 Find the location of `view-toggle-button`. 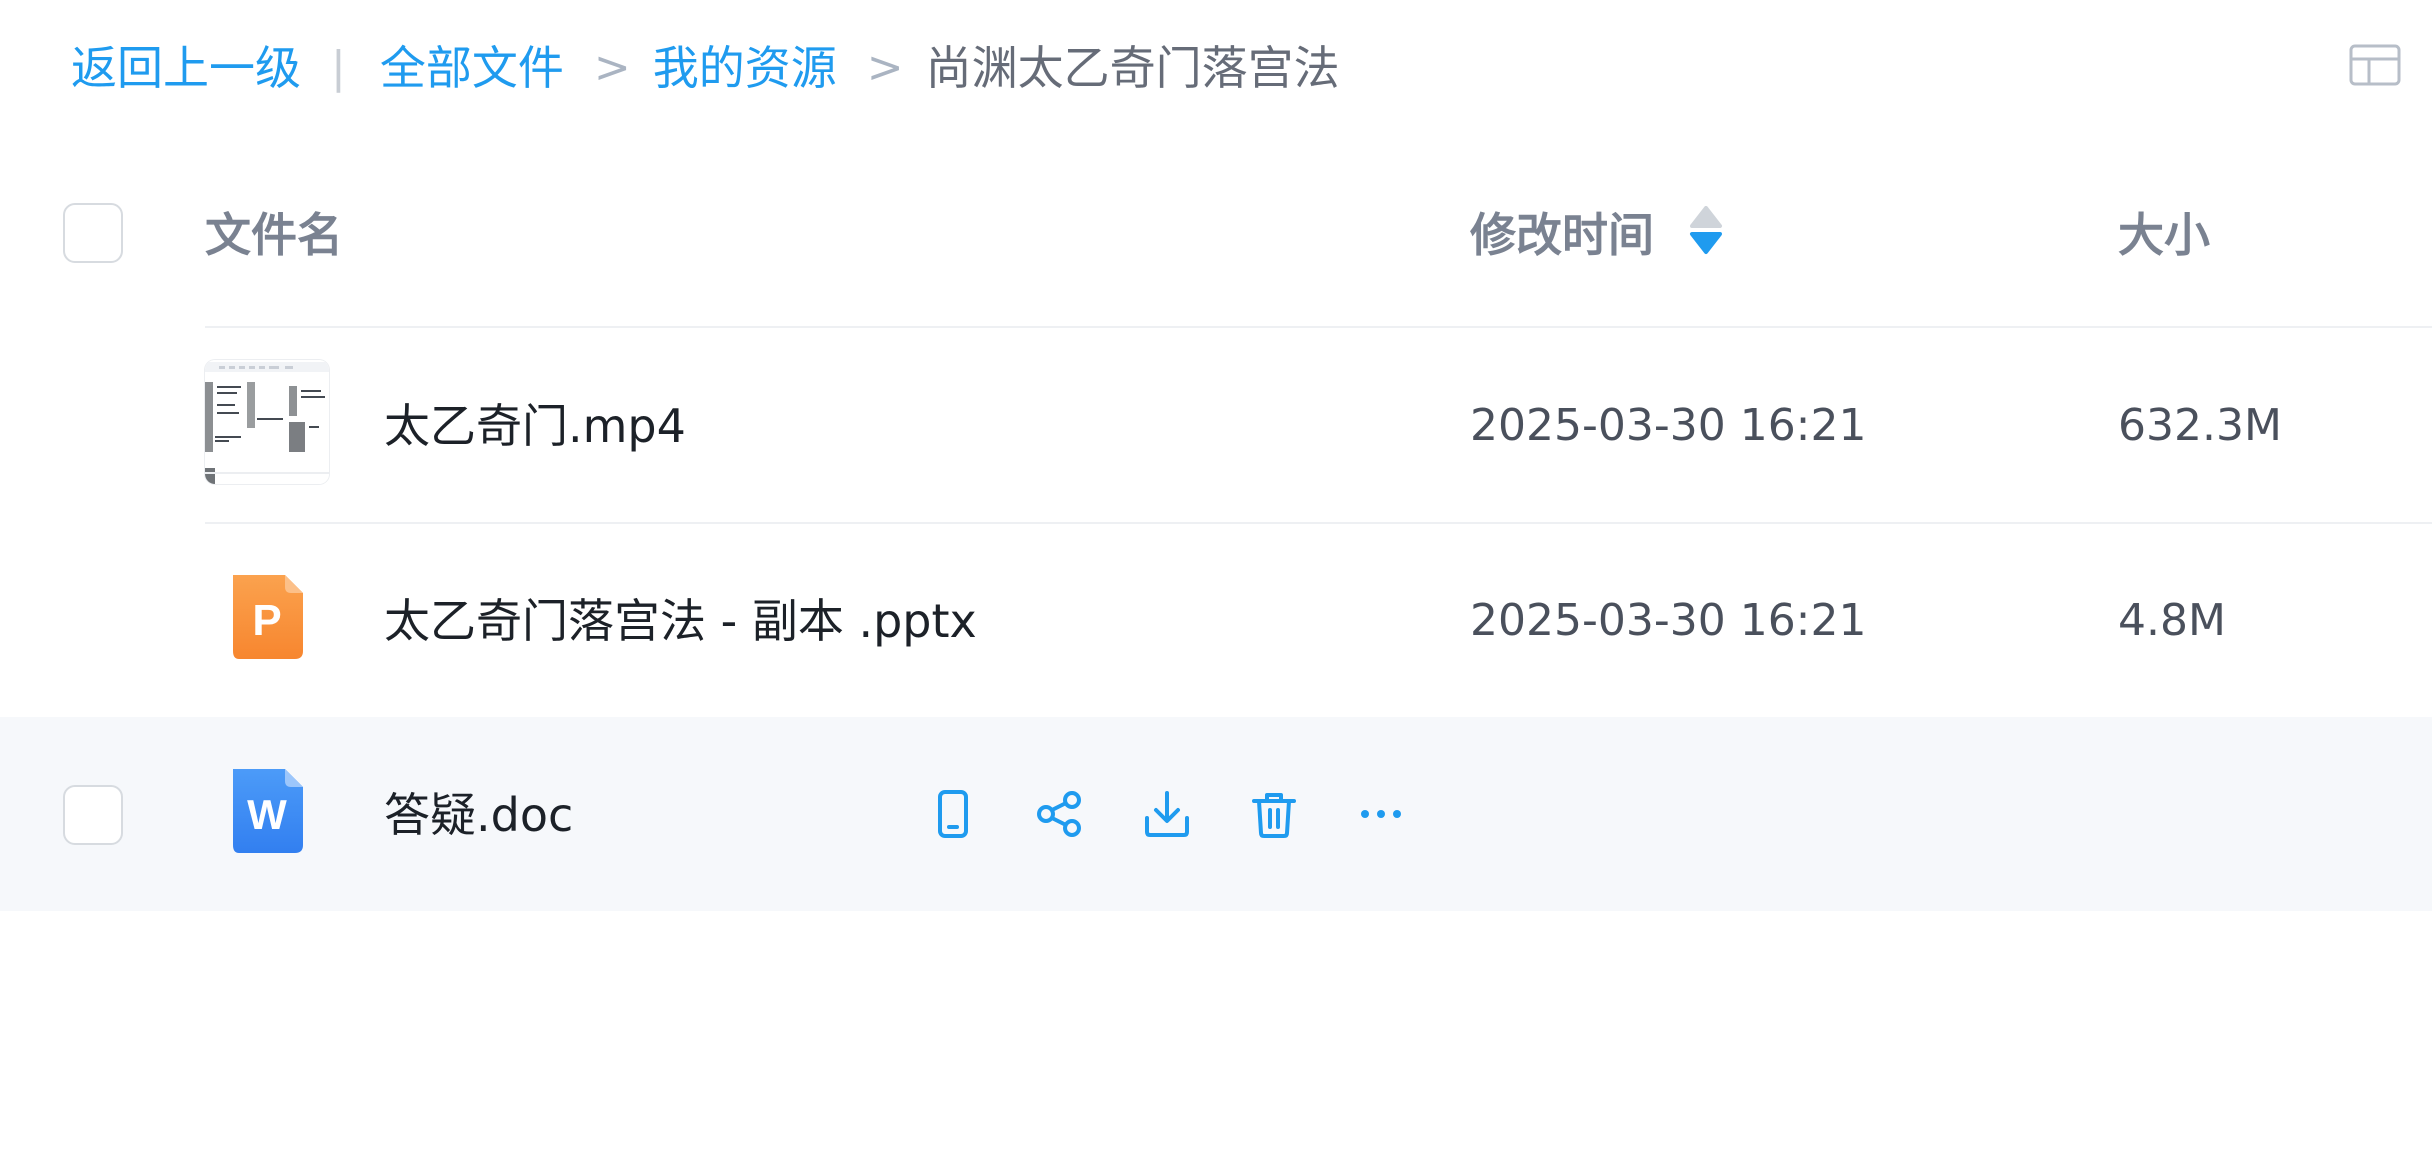

view-toggle-button is located at coordinates (2375, 65).